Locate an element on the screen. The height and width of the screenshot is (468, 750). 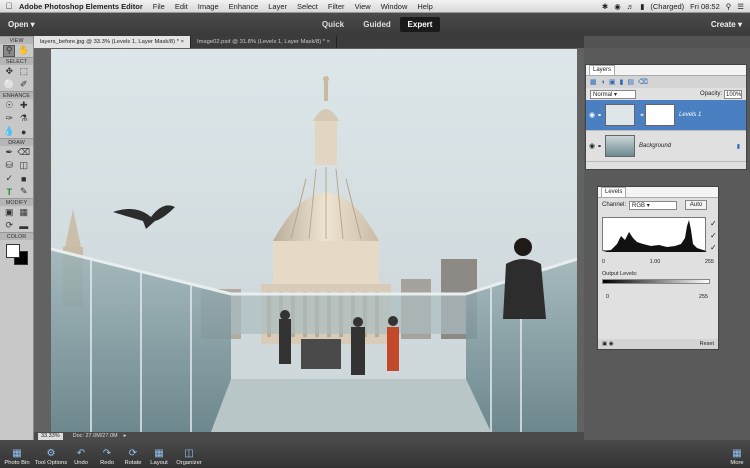
opacity-field: 100% is located at coordinates (733, 94).